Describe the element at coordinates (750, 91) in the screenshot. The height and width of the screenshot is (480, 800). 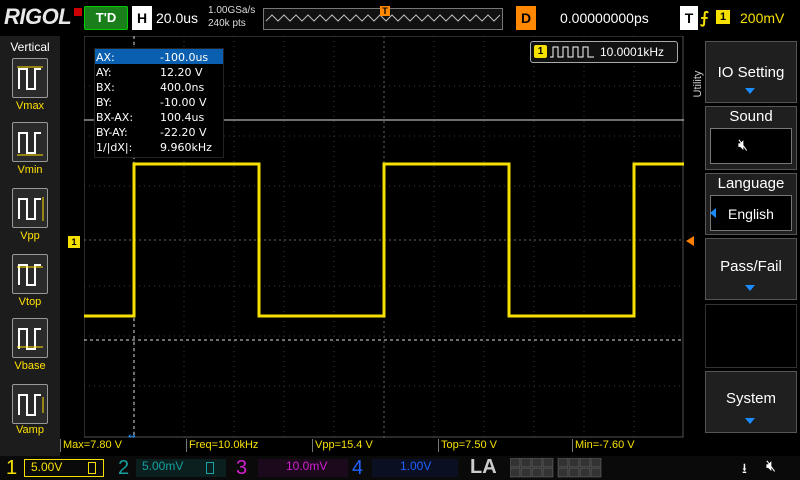
I see `io-setting-arrow-icon` at that location.